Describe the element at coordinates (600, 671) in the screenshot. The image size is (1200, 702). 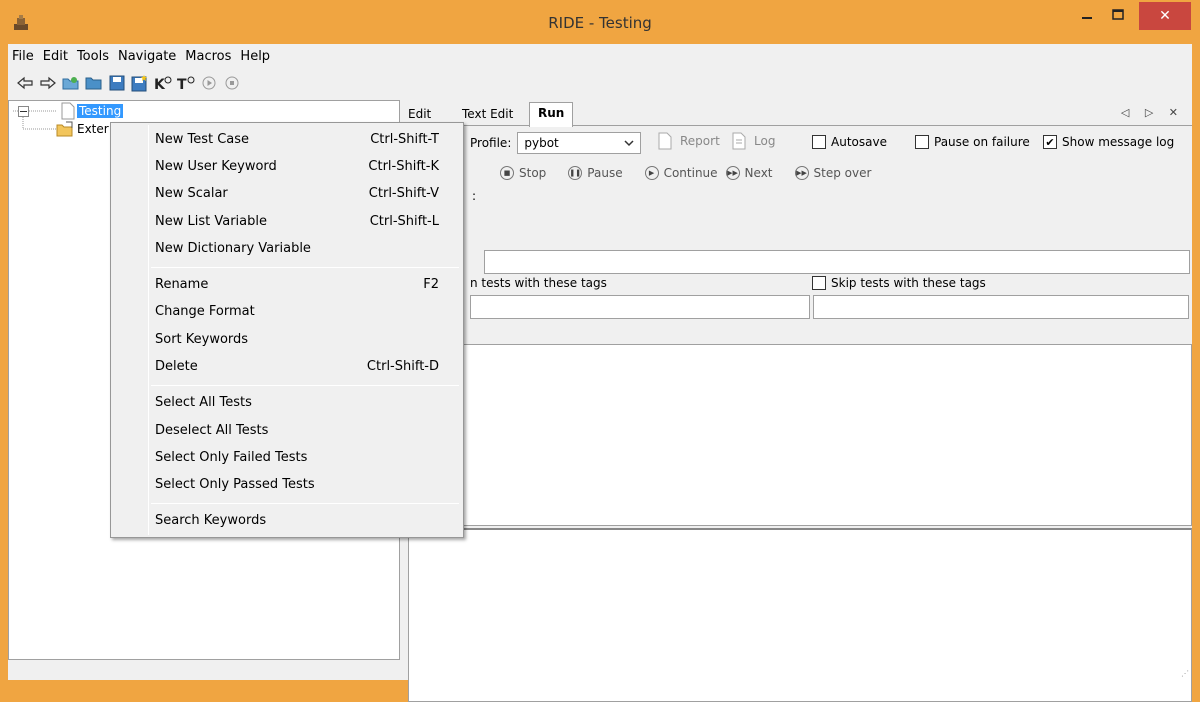
I see `status-bar: ⋰` at that location.